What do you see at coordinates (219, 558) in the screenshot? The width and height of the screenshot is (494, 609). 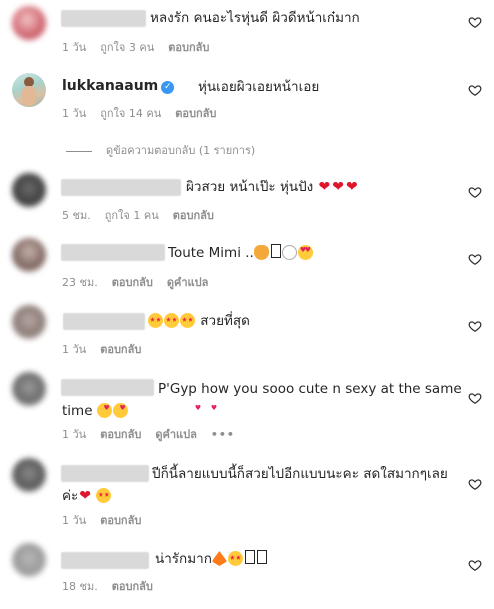 I see `fire-emoji` at bounding box center [219, 558].